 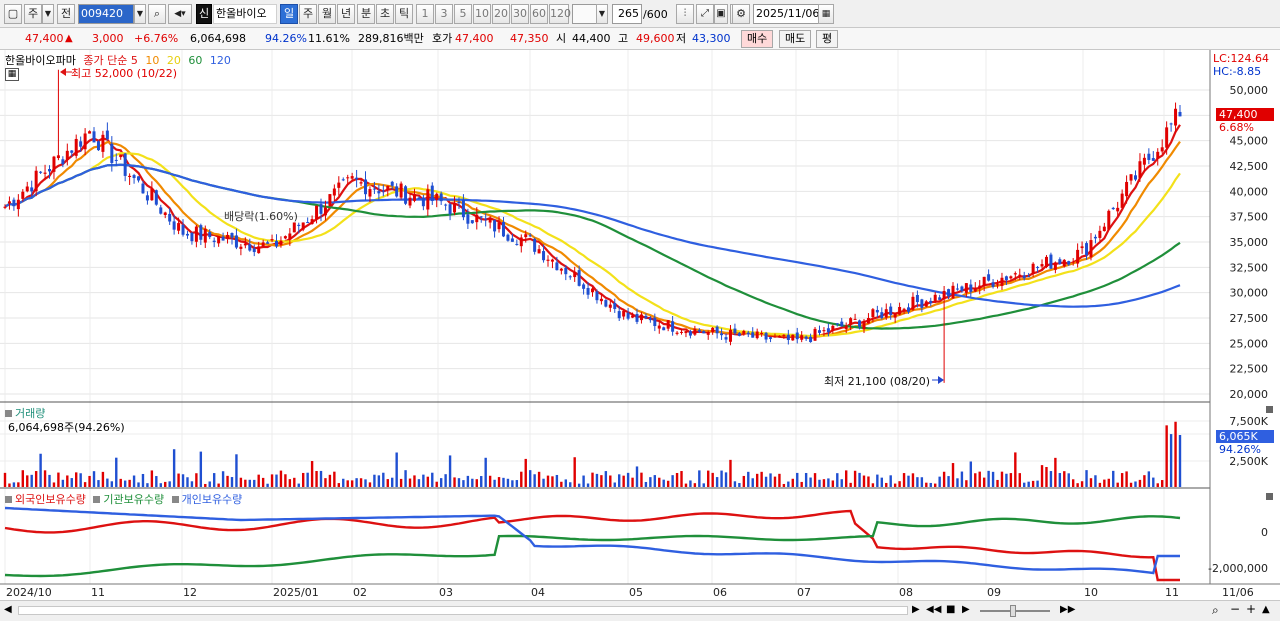 I want to click on zoom-in-icon: +, so click(x=1251, y=609).